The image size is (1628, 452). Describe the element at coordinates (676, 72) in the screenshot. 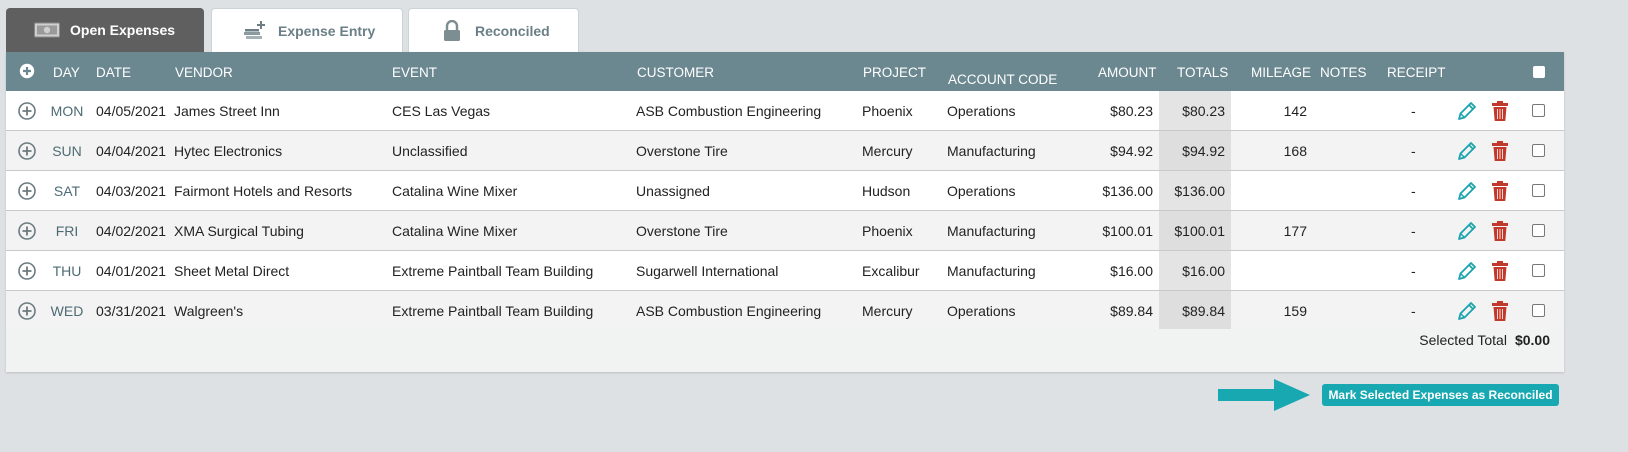

I see `header-customer: CUSTOMER` at that location.